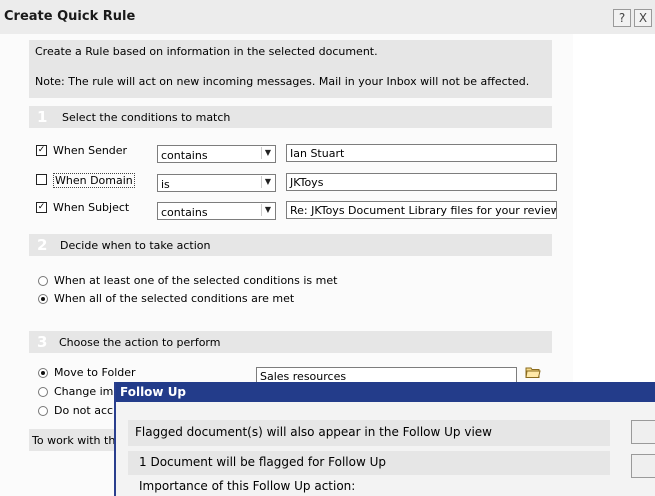 This screenshot has height=496, width=655. I want to click on follow-up-cancel-button, so click(643, 466).